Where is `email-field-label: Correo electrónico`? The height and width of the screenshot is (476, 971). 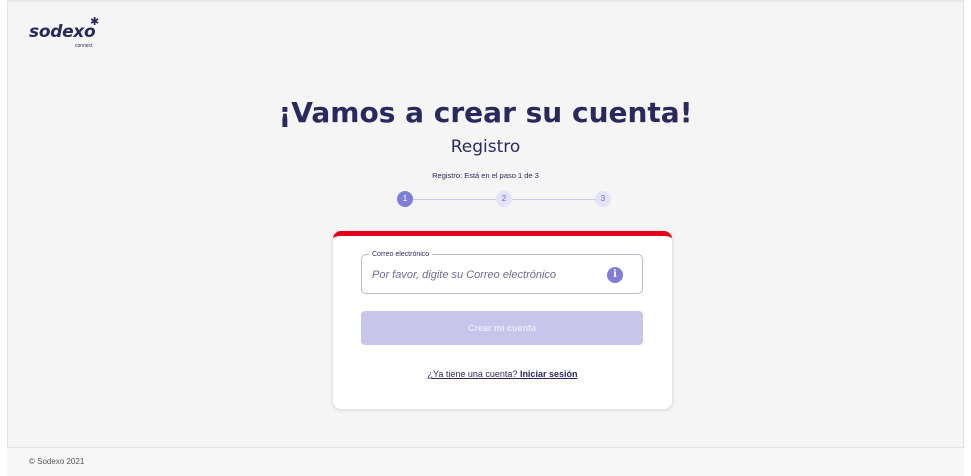
email-field-label: Correo electrónico is located at coordinates (401, 254).